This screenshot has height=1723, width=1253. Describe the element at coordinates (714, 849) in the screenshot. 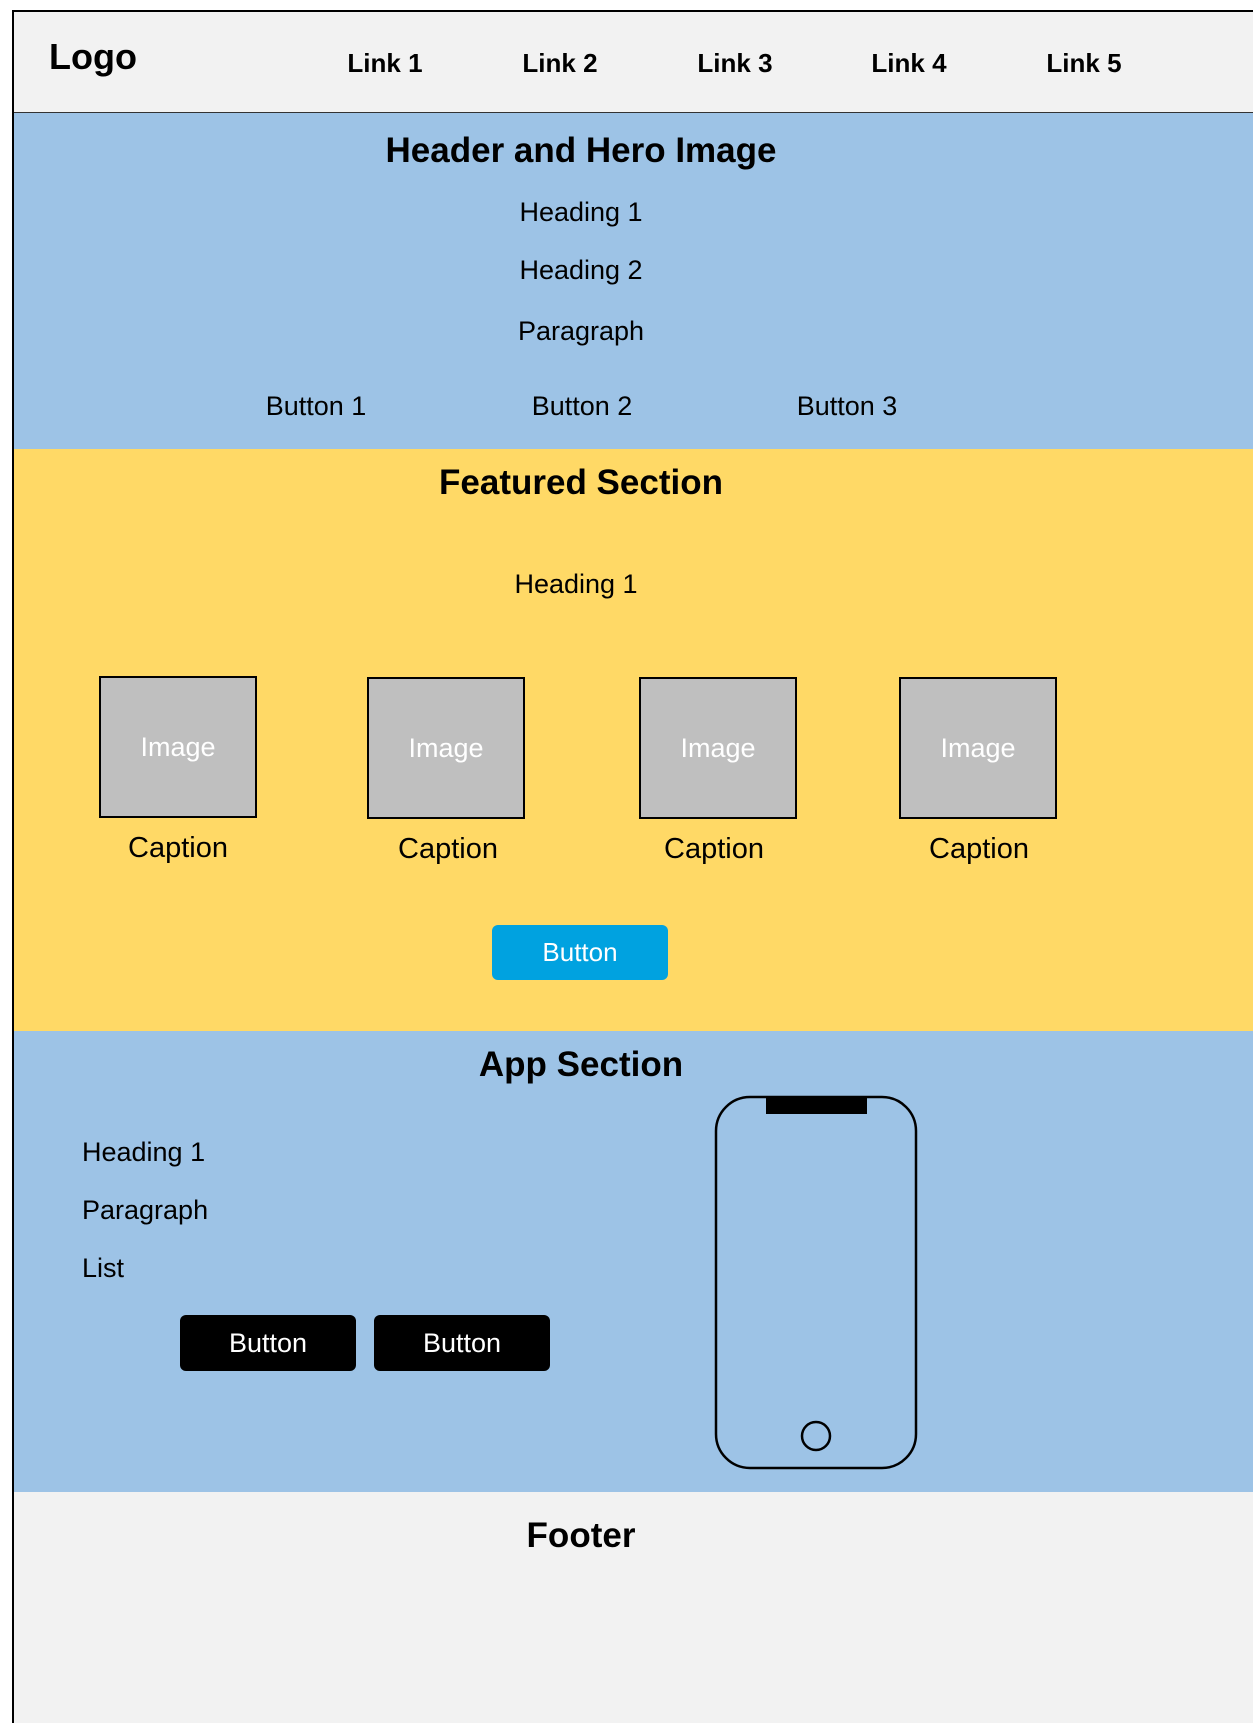

I see `caption-3: Caption` at that location.